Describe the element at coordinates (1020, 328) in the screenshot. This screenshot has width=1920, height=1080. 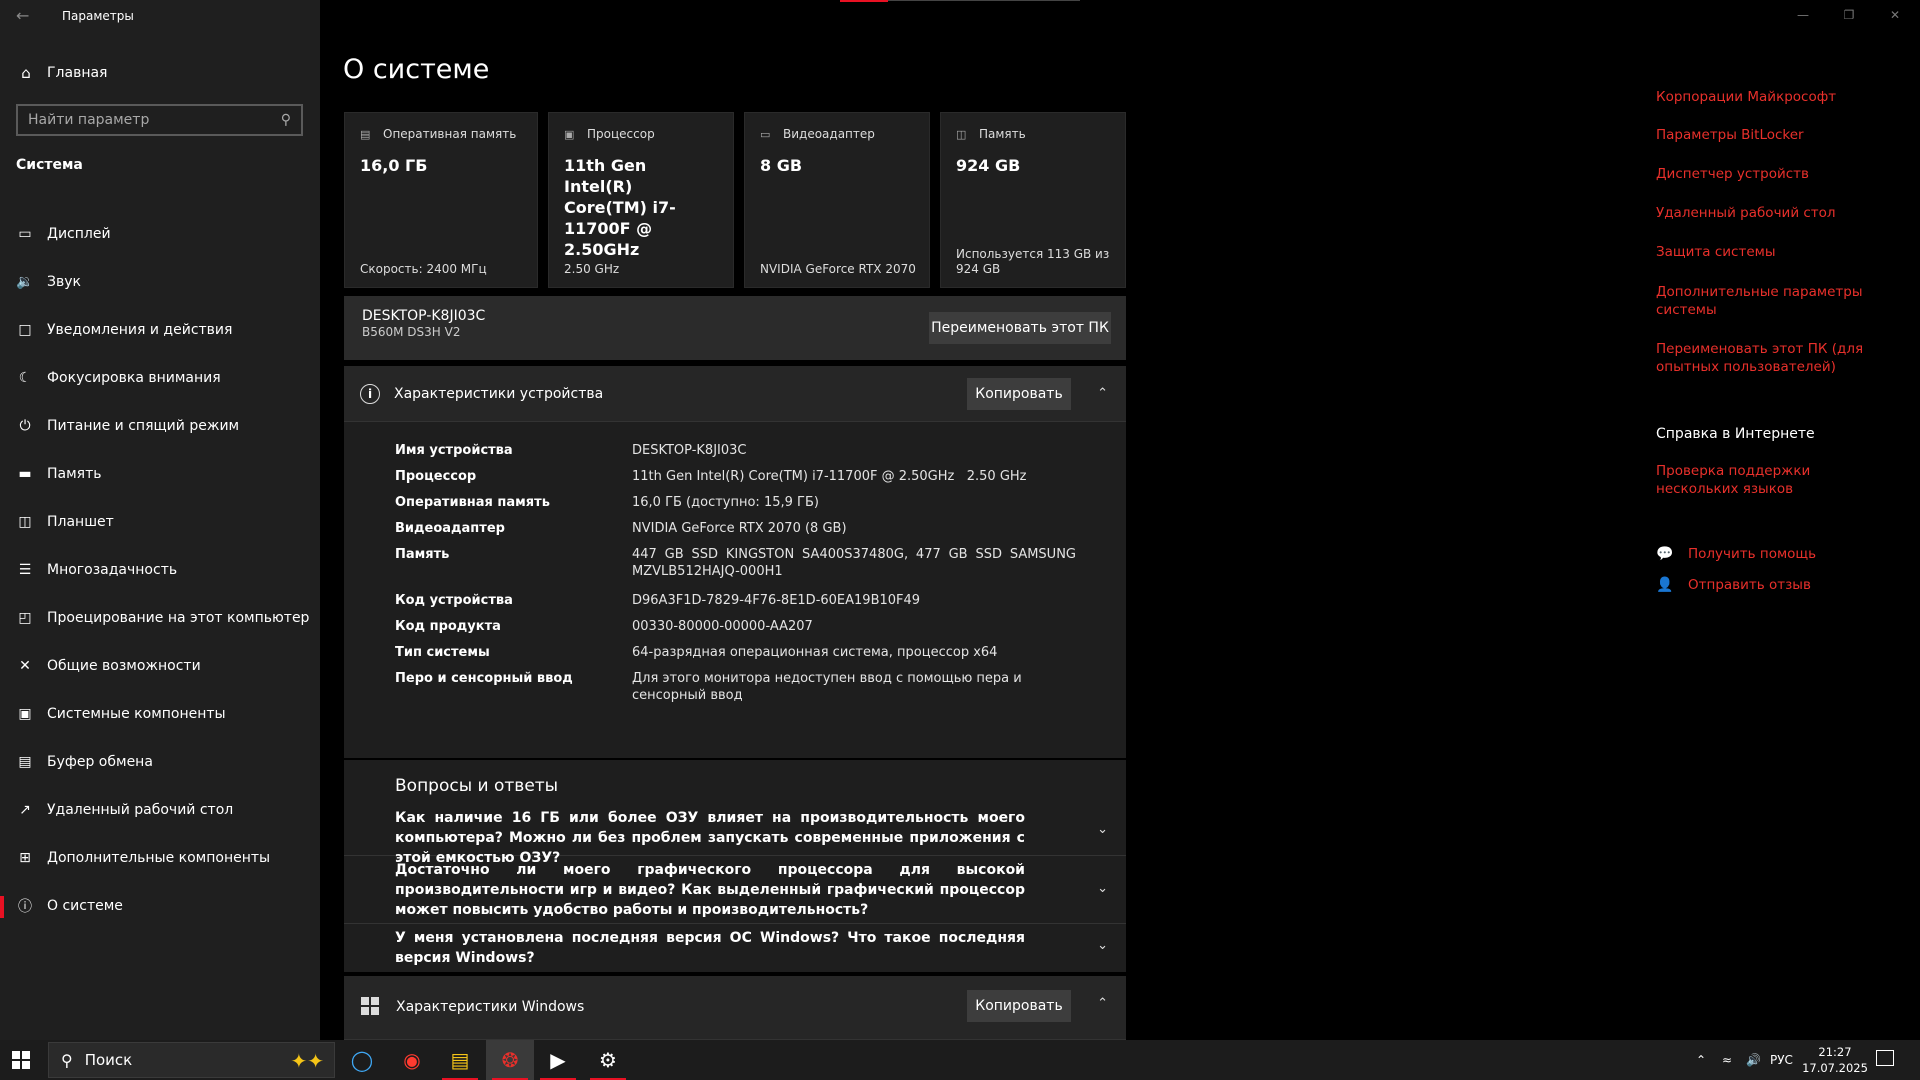
I see `rename-pc-button: Переименовать этот ПК` at that location.